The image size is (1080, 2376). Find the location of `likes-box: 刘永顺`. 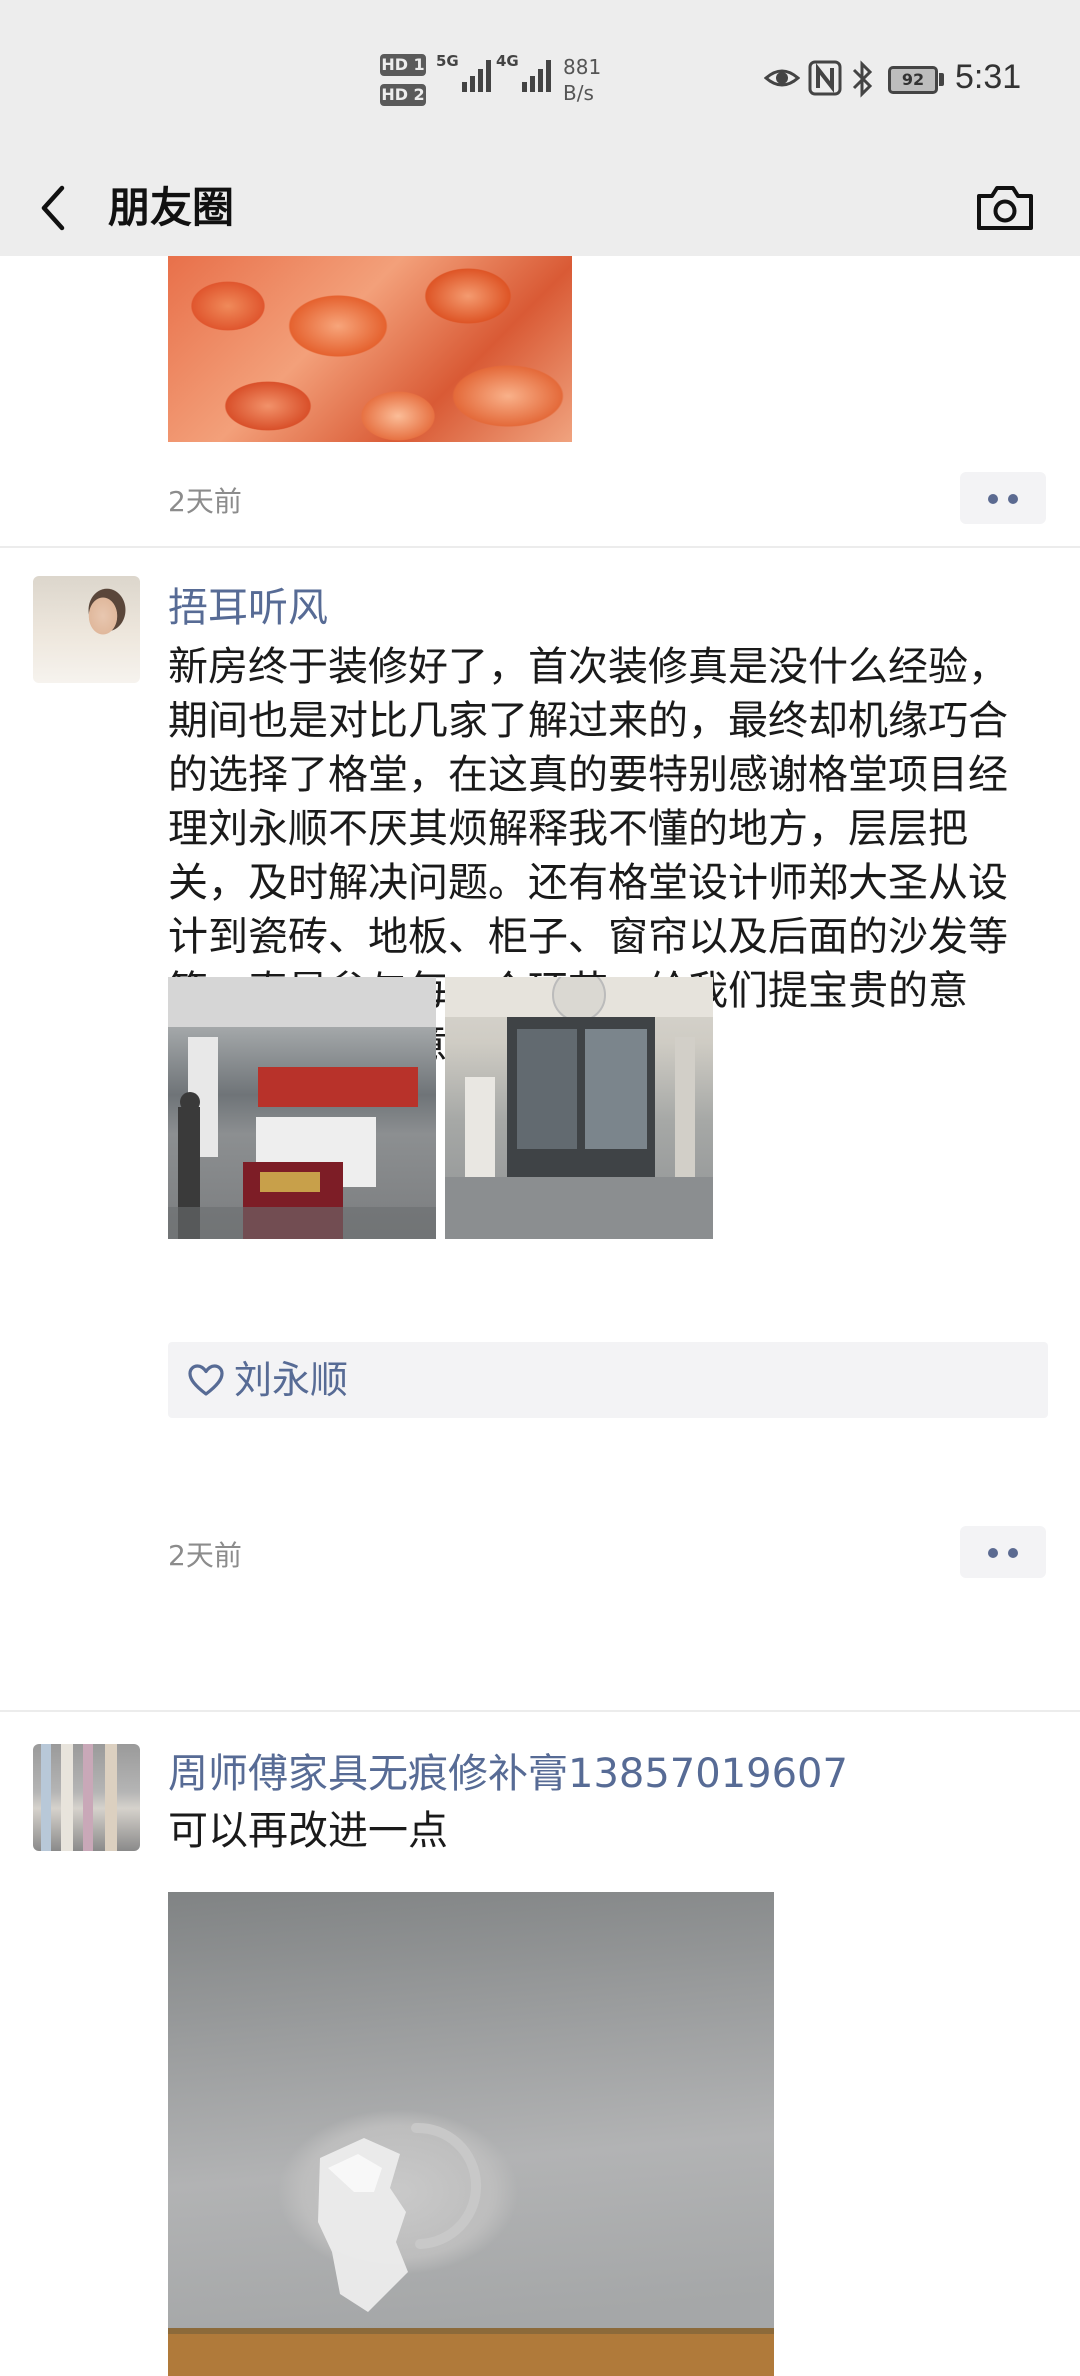

likes-box: 刘永顺 is located at coordinates (608, 1380).